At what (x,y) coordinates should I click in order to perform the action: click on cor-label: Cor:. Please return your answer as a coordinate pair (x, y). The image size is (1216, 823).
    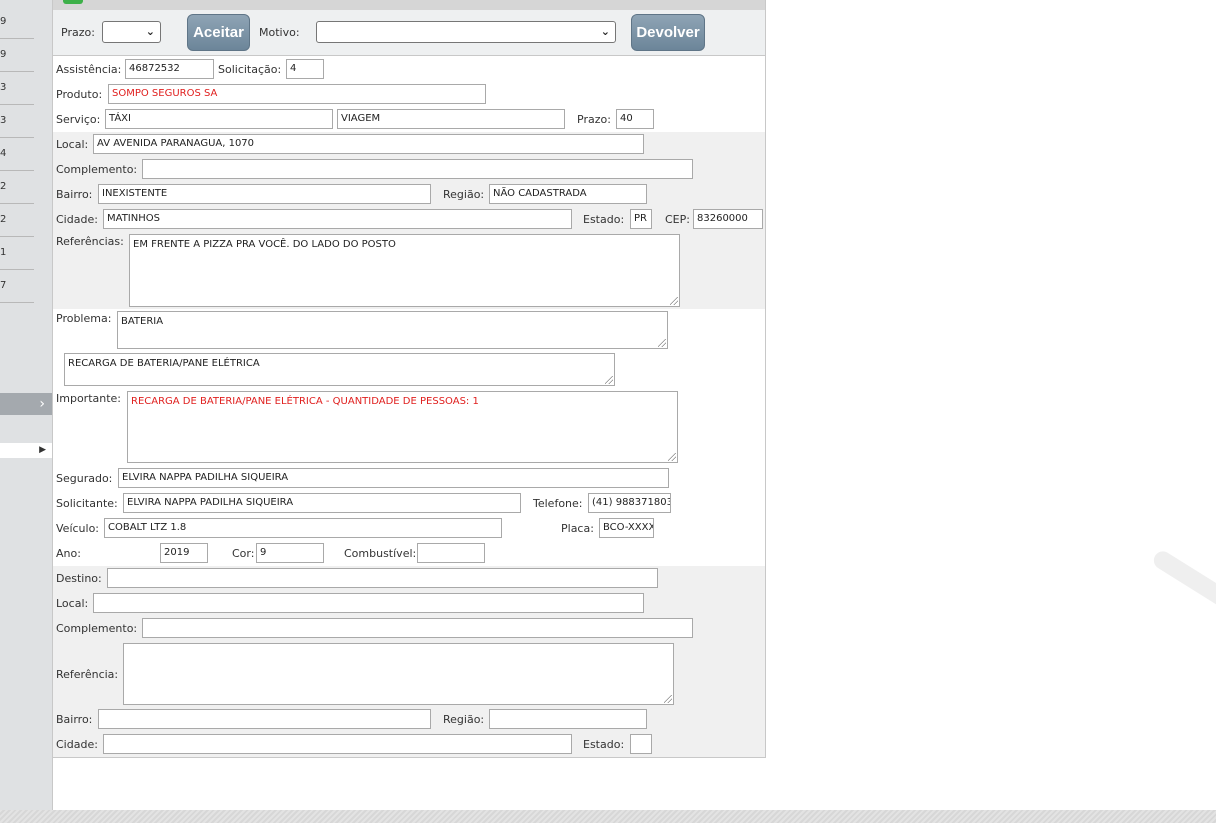
    Looking at the image, I should click on (243, 553).